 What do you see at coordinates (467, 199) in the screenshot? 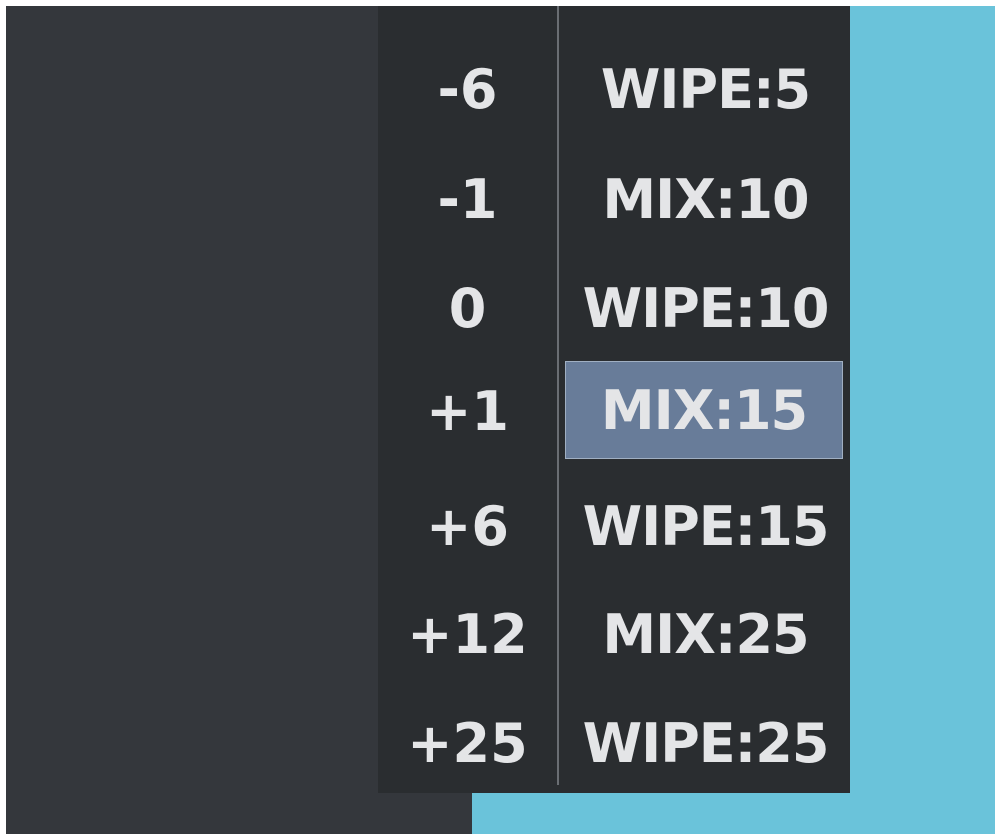
I see `offset-label: -1` at bounding box center [467, 199].